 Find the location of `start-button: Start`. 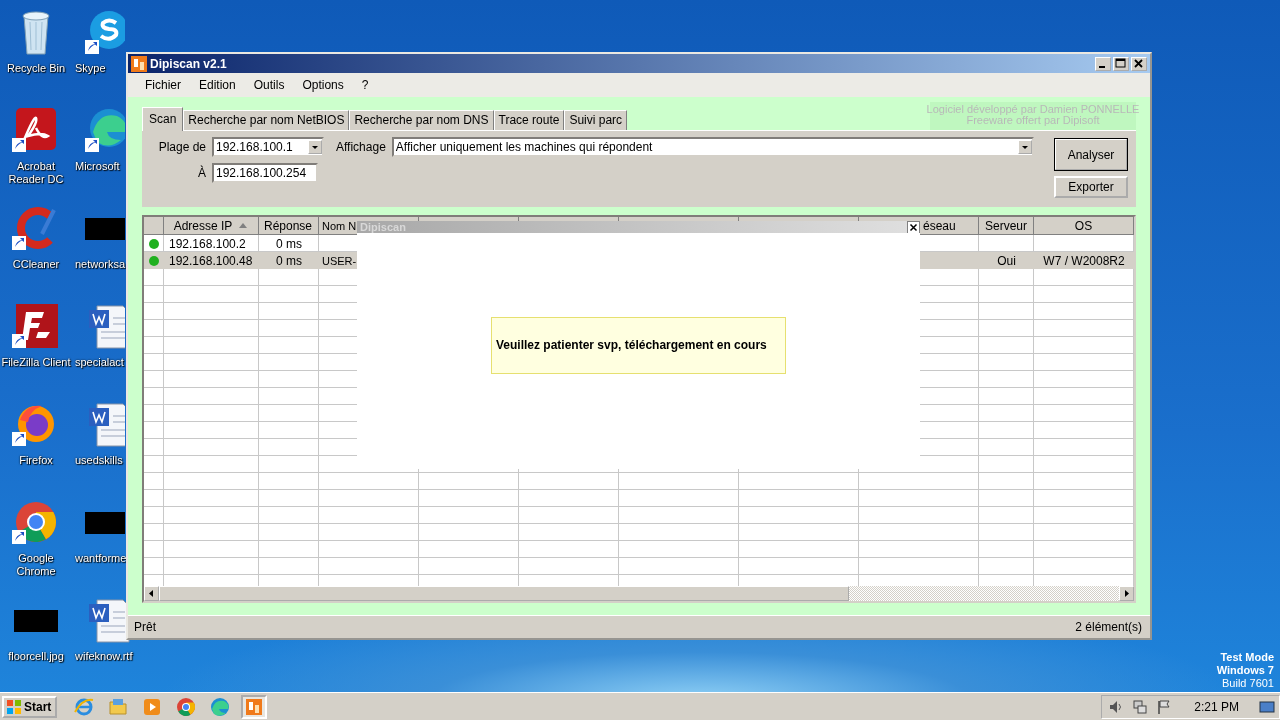

start-button: Start is located at coordinates (30, 706).